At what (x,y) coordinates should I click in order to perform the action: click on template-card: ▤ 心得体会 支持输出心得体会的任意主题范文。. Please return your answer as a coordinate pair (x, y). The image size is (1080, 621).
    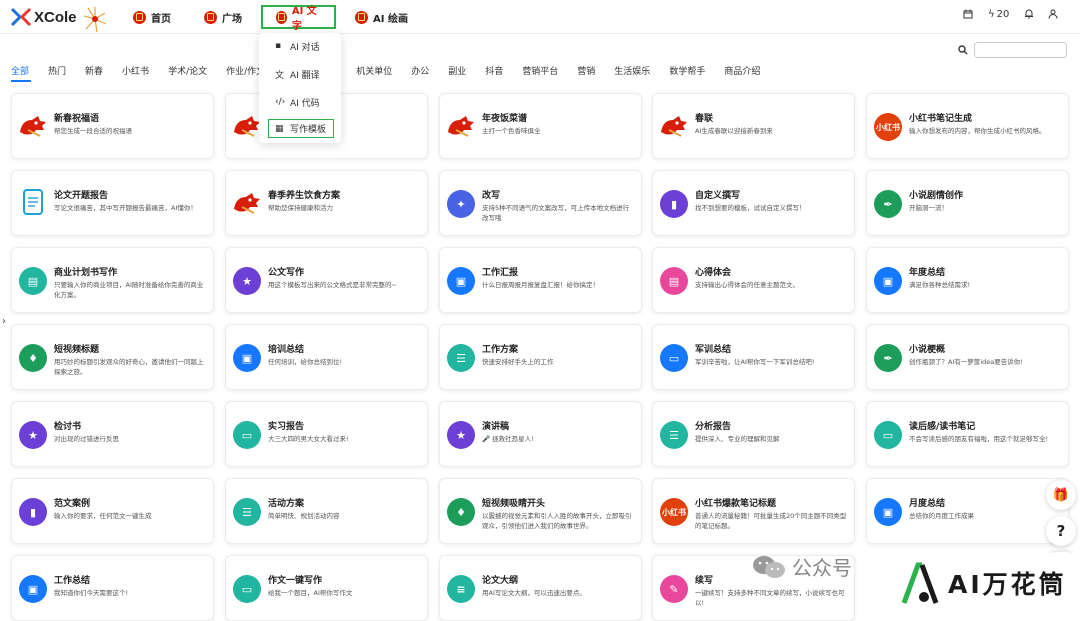
    Looking at the image, I should click on (753, 280).